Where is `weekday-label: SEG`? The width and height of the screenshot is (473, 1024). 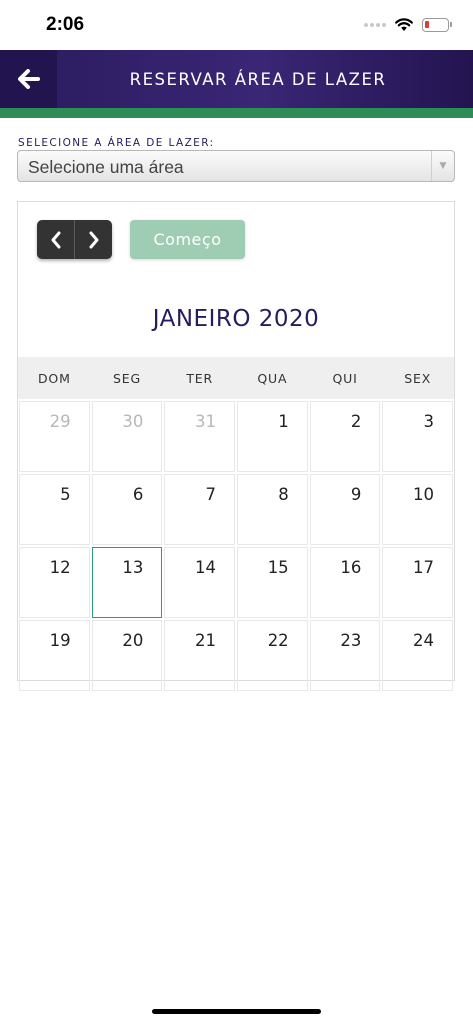 weekday-label: SEG is located at coordinates (127, 378).